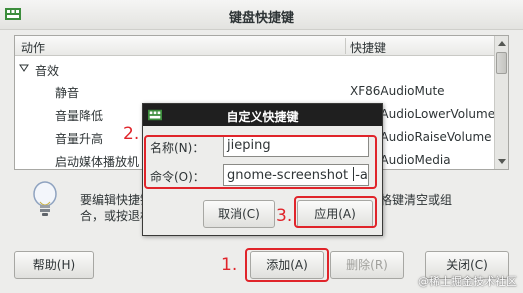 This screenshot has height=293, width=523. I want to click on column-separator, so click(345, 46).